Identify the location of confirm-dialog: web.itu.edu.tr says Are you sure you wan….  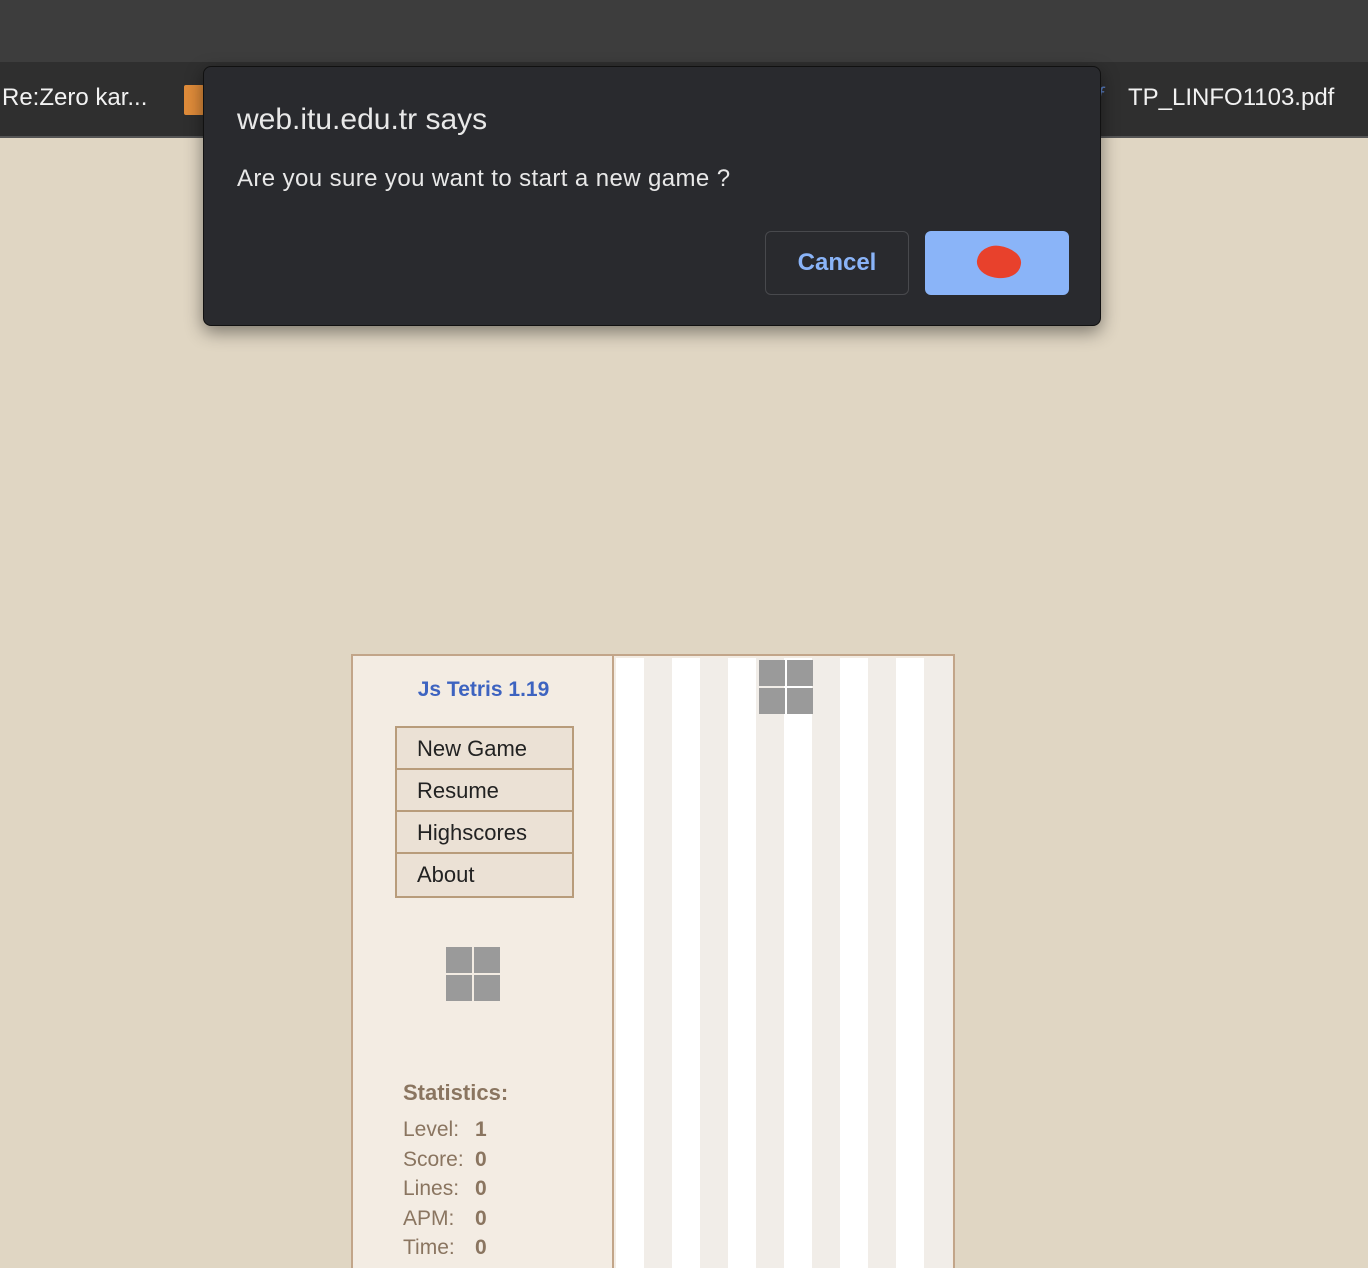
(652, 196).